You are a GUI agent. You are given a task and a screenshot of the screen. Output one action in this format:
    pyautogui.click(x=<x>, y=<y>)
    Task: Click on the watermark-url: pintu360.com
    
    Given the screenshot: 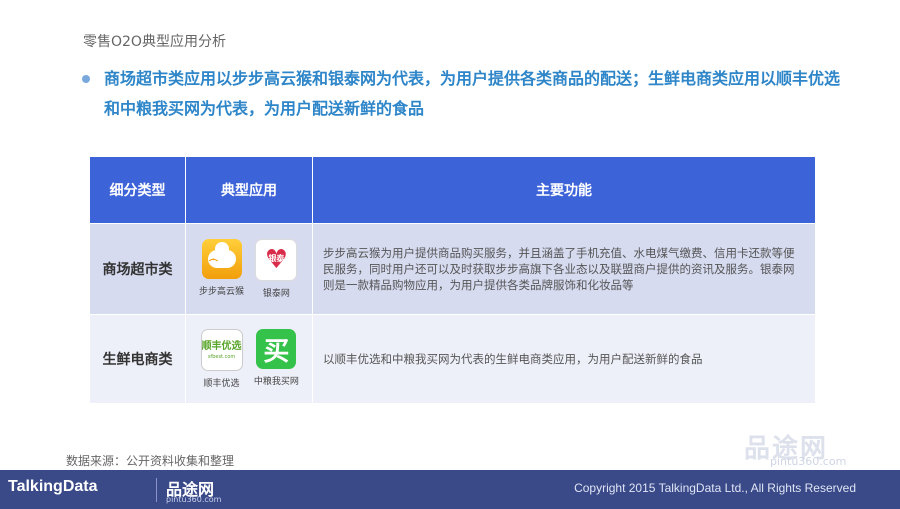 What is the action you would take?
    pyautogui.click(x=808, y=461)
    